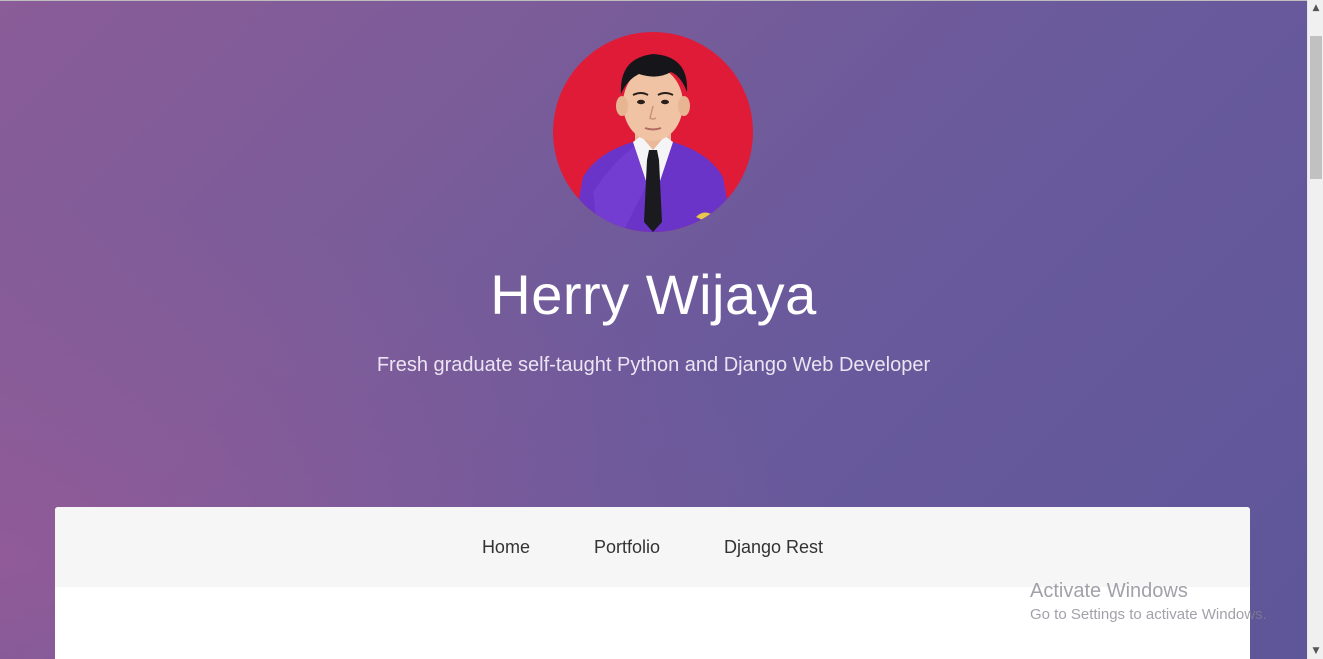 This screenshot has width=1323, height=659. Describe the element at coordinates (653, 0) in the screenshot. I see `top-border` at that location.